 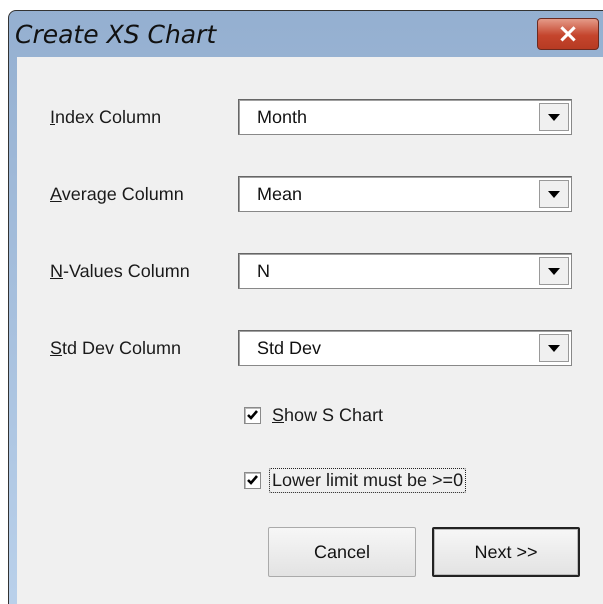 I want to click on close-button: ×, so click(x=568, y=34).